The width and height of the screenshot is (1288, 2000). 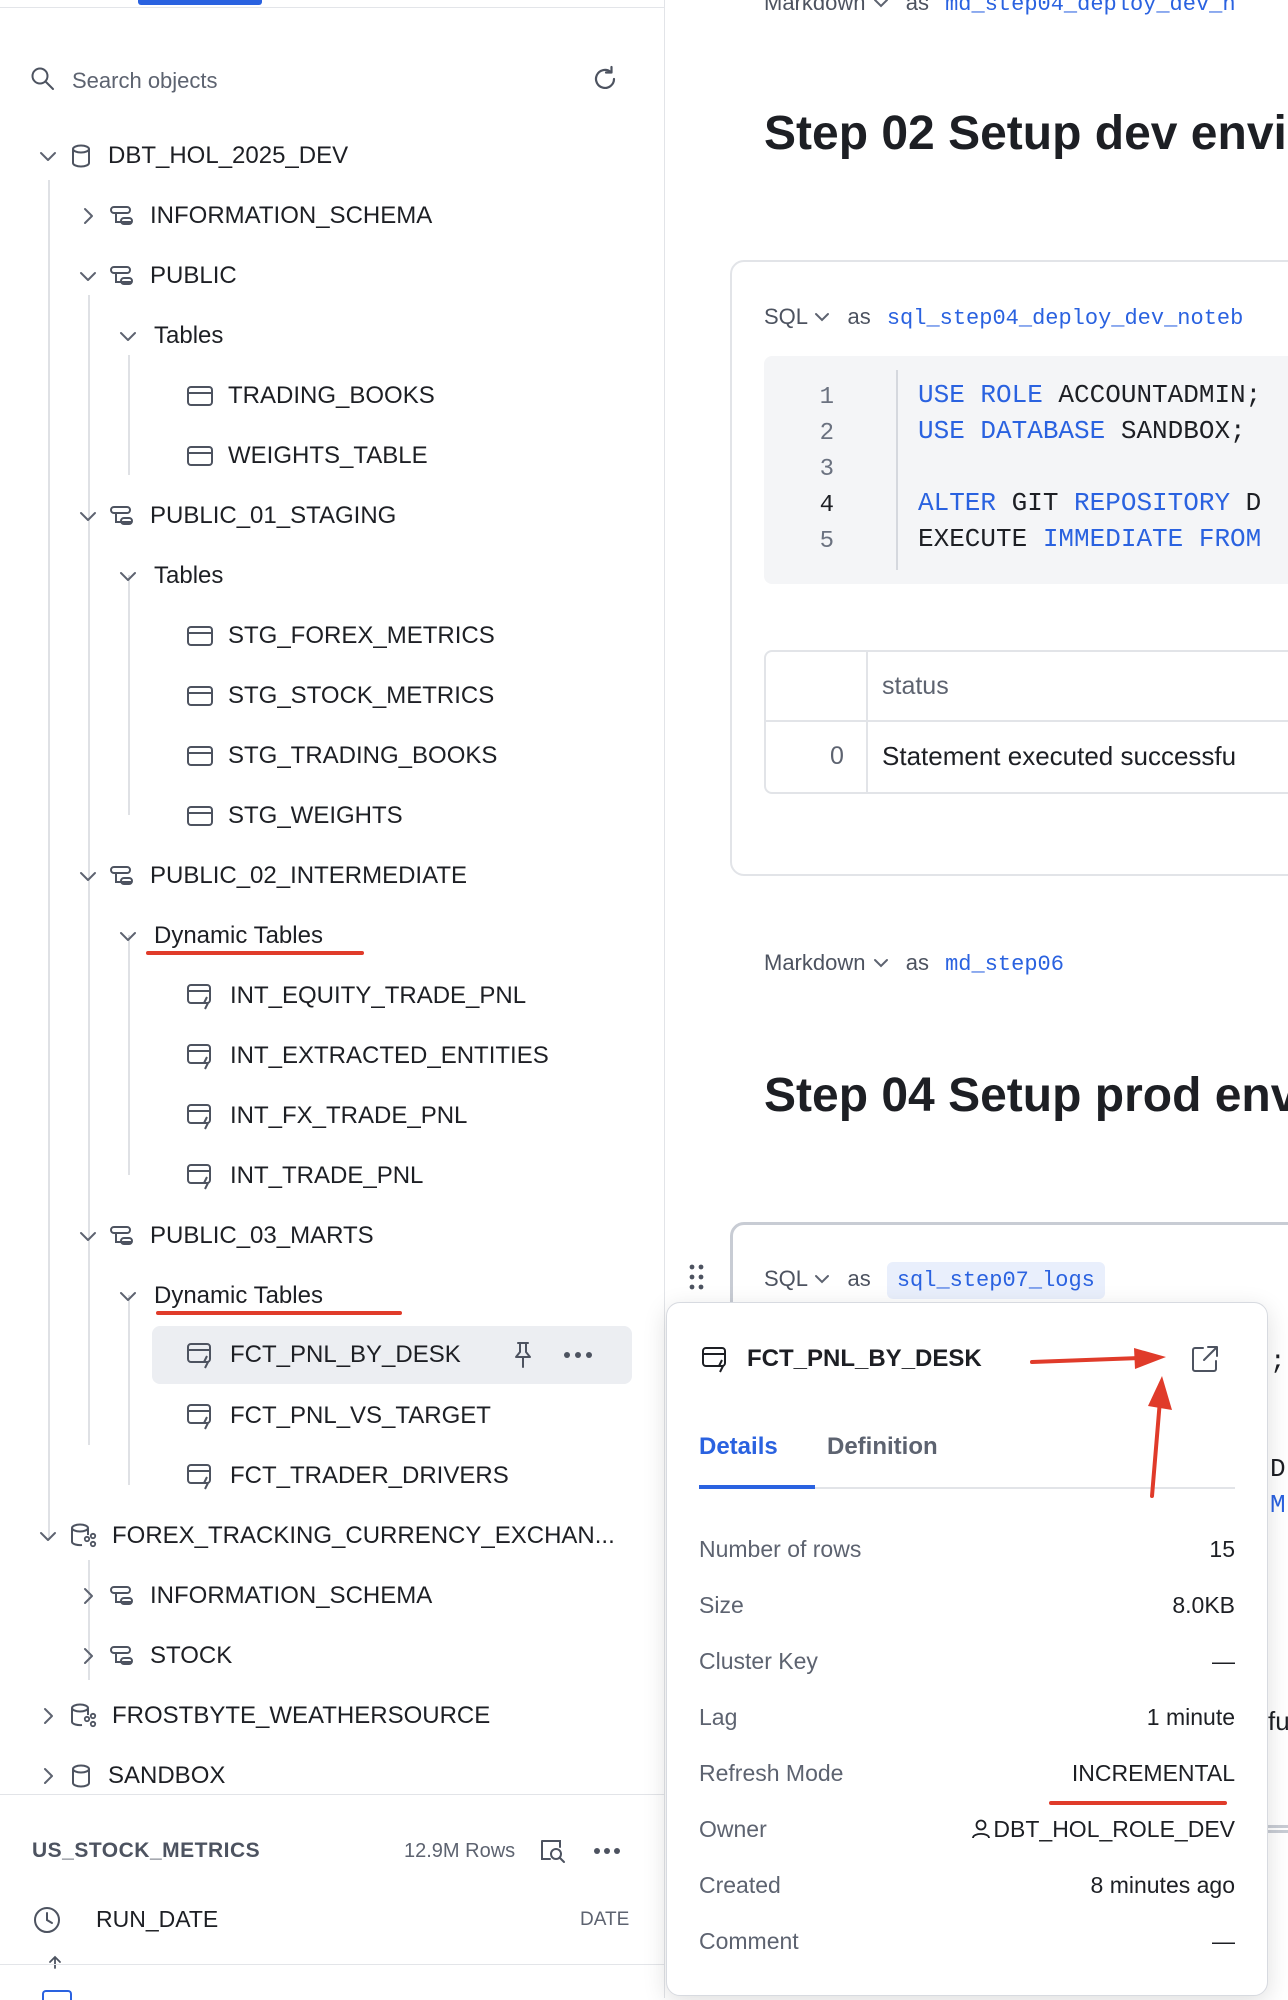 I want to click on detail-value: —, so click(x=1223, y=1660).